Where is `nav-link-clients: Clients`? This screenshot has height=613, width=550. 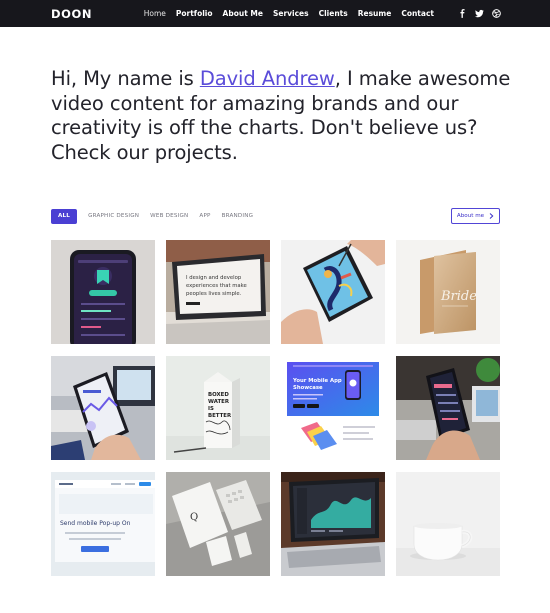 nav-link-clients: Clients is located at coordinates (333, 13).